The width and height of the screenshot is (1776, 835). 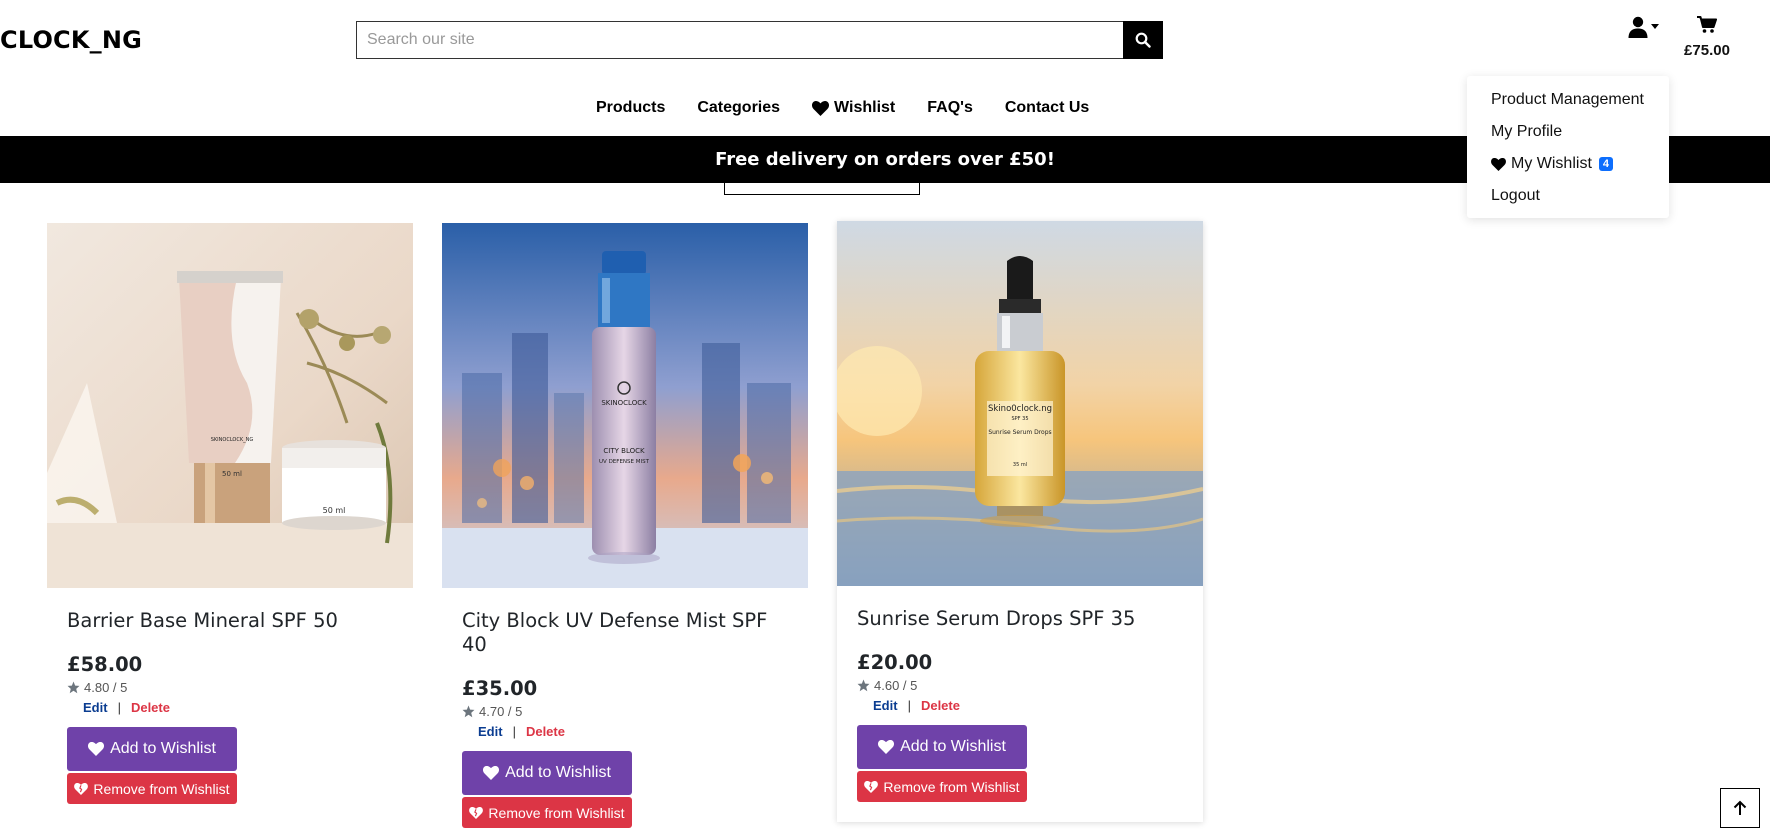 What do you see at coordinates (1020, 465) in the screenshot?
I see `svg-text: 35 ml` at bounding box center [1020, 465].